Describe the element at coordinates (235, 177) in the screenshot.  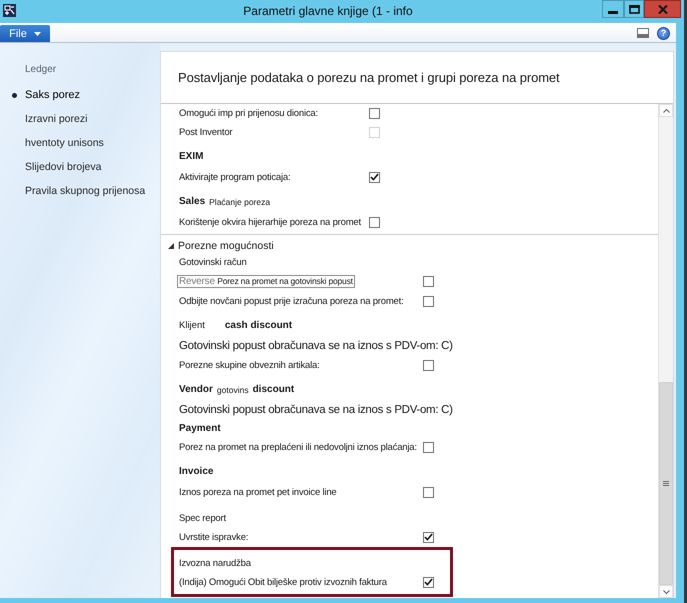
I see `checkbox-label: Aktivirajte program poticaja:` at that location.